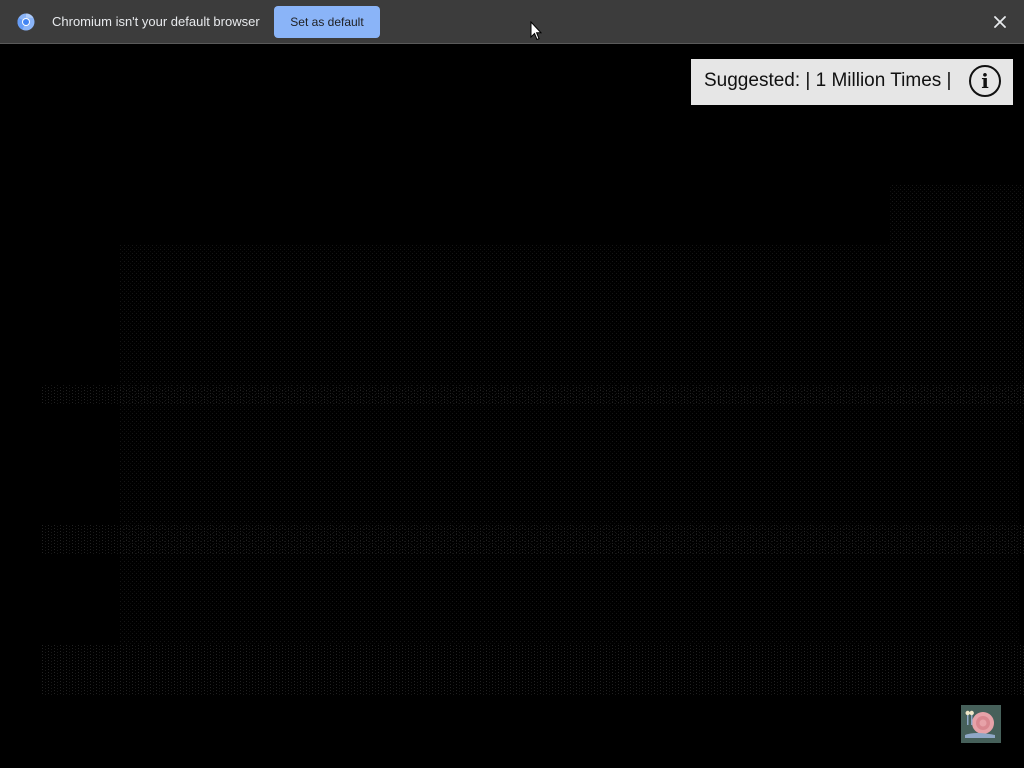 This screenshot has width=1024, height=768. I want to click on info-button: i, so click(985, 81).